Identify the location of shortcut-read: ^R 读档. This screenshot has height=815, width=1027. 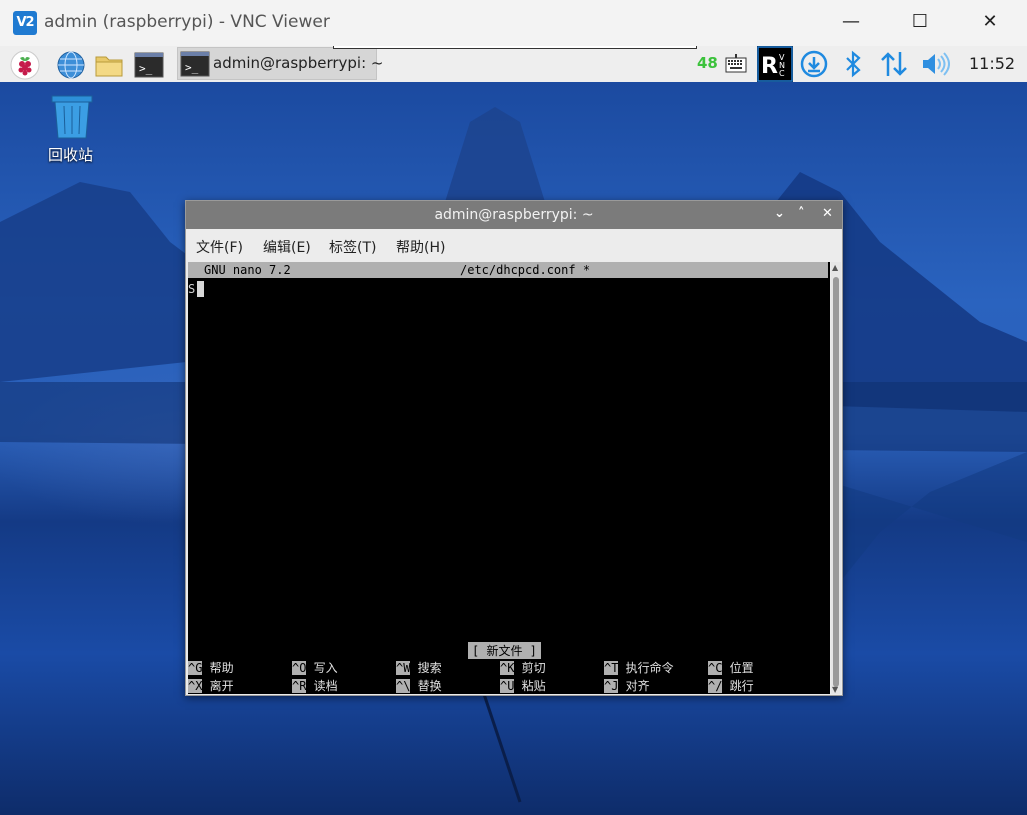
(315, 686).